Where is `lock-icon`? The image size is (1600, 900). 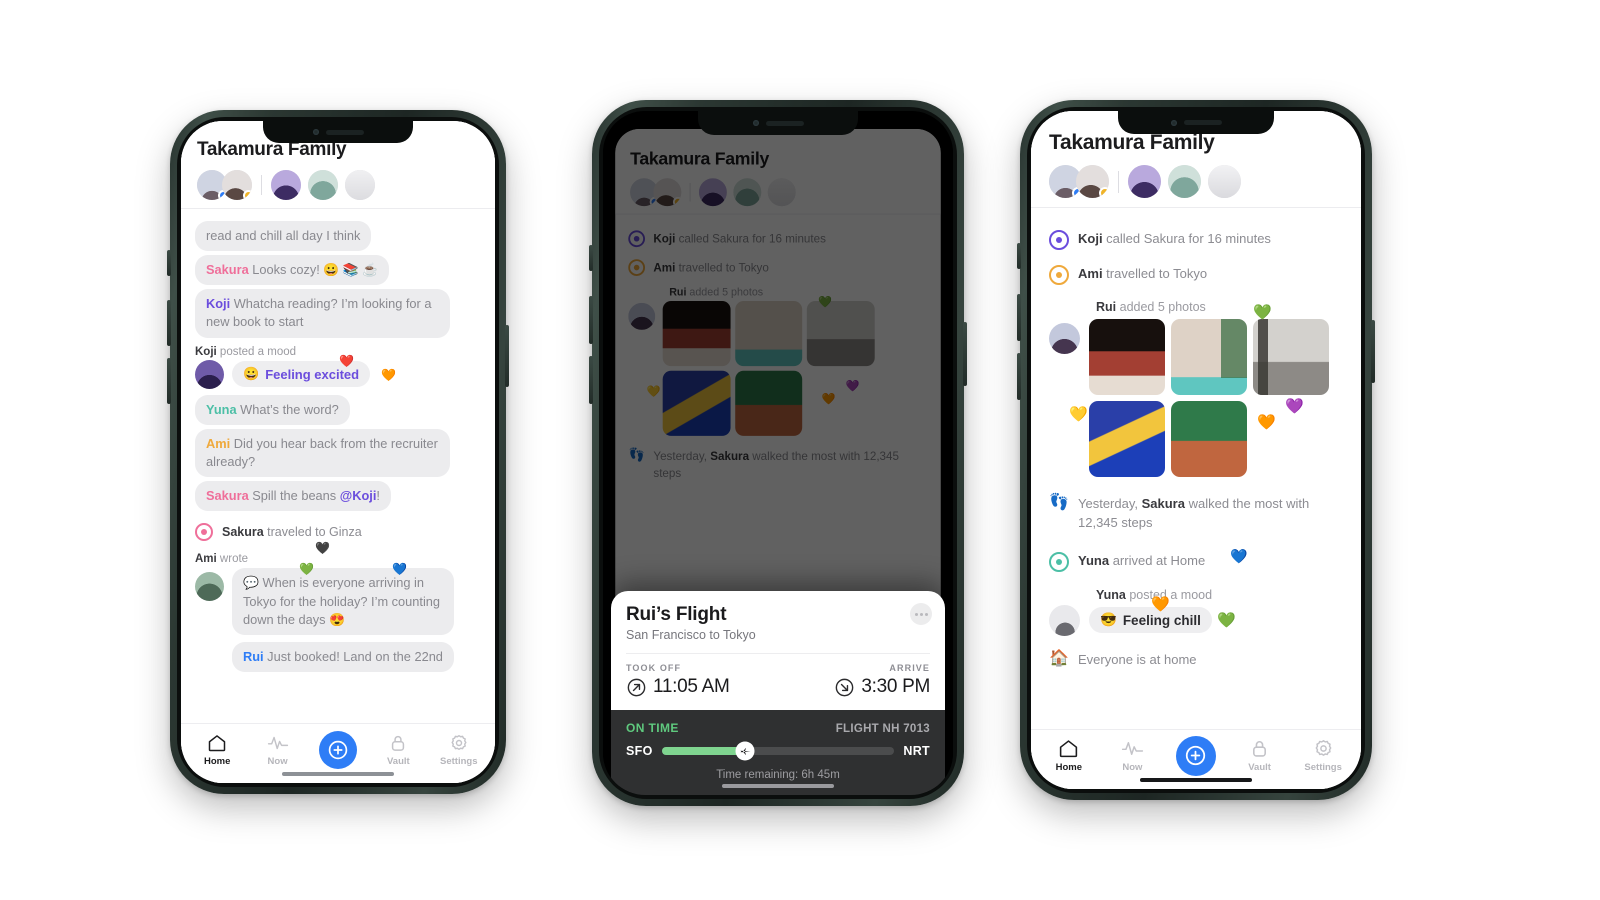 lock-icon is located at coordinates (1260, 749).